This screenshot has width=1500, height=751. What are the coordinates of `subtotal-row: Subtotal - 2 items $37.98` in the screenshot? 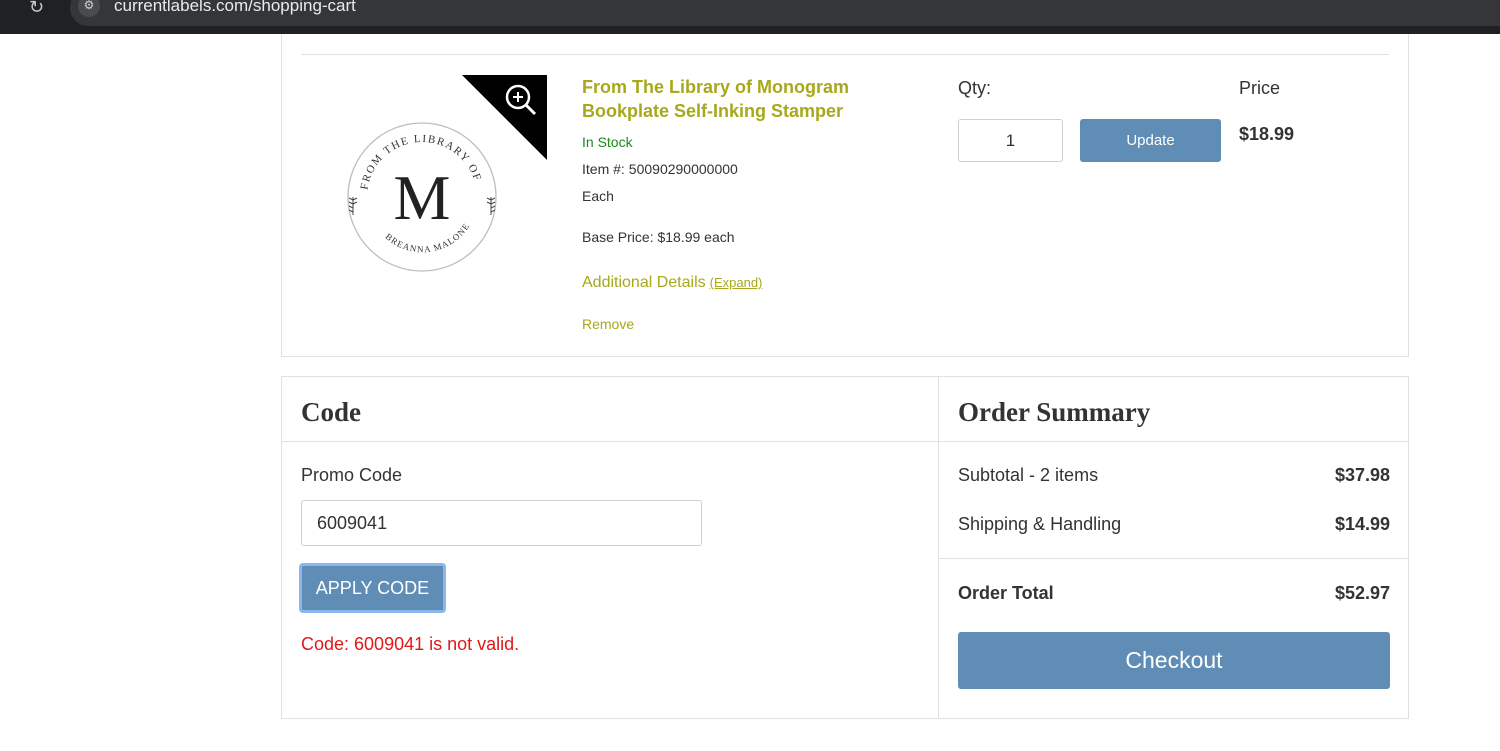 It's located at (1174, 475).